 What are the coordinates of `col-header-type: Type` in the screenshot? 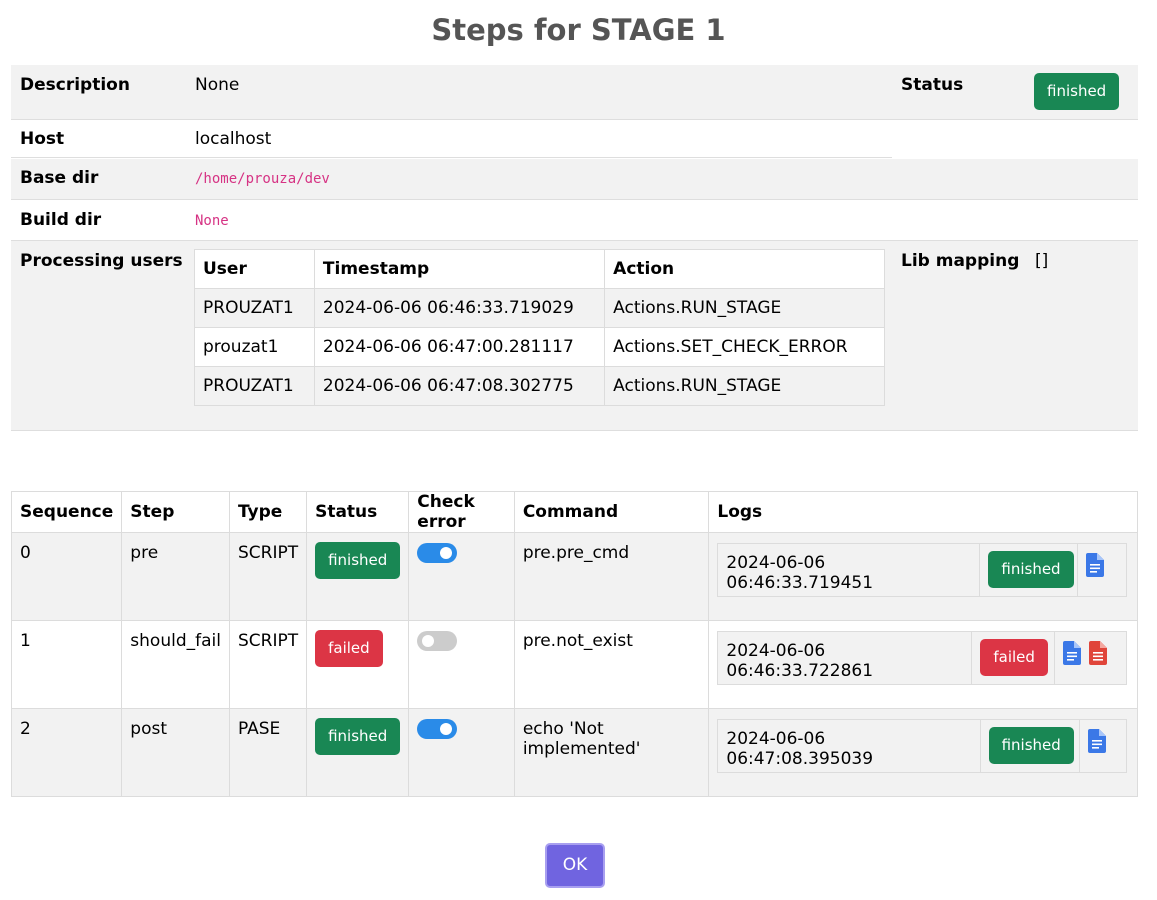 It's located at (268, 512).